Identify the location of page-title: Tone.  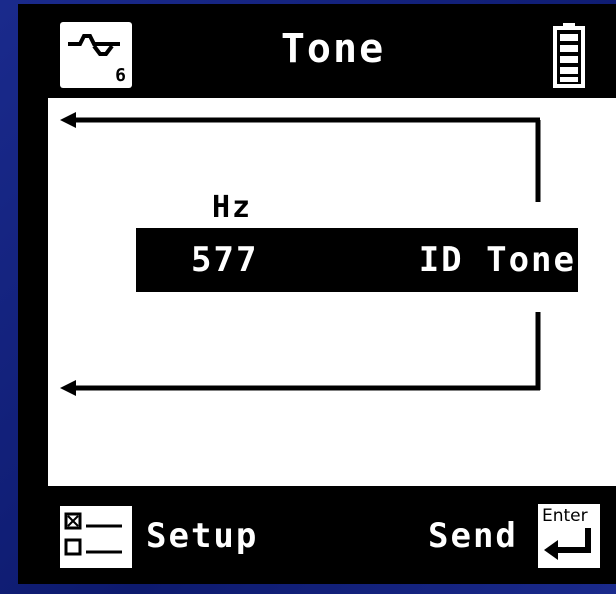
(333, 49).